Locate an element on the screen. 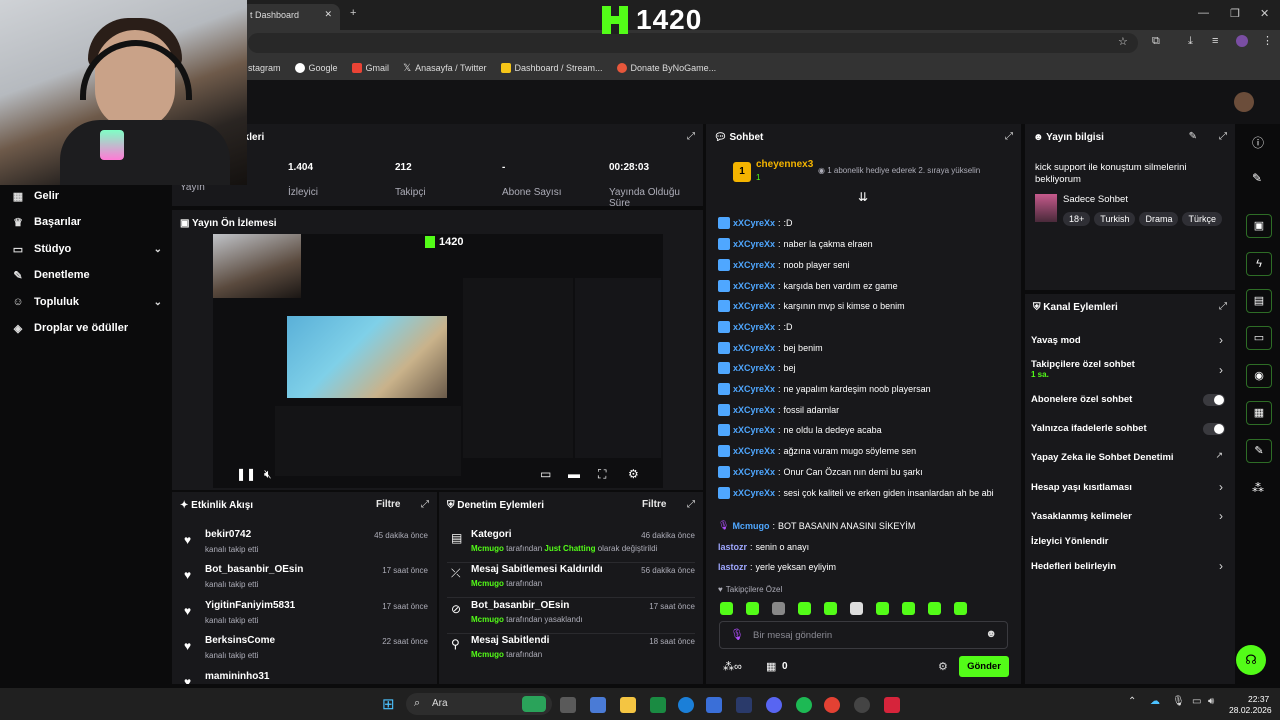 The image size is (1280, 720). pause-icon: ❚❚ is located at coordinates (246, 474).